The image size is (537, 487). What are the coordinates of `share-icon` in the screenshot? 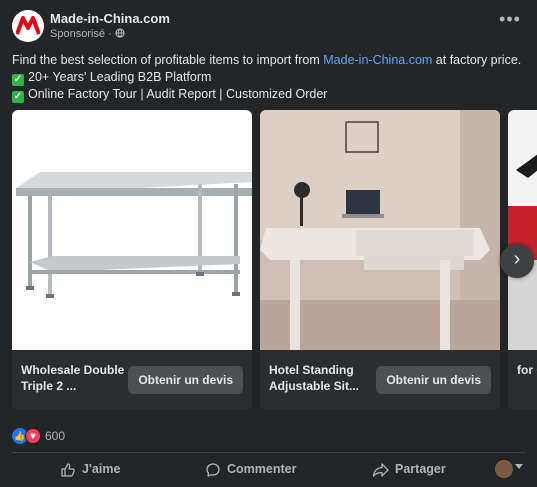 It's located at (380, 470).